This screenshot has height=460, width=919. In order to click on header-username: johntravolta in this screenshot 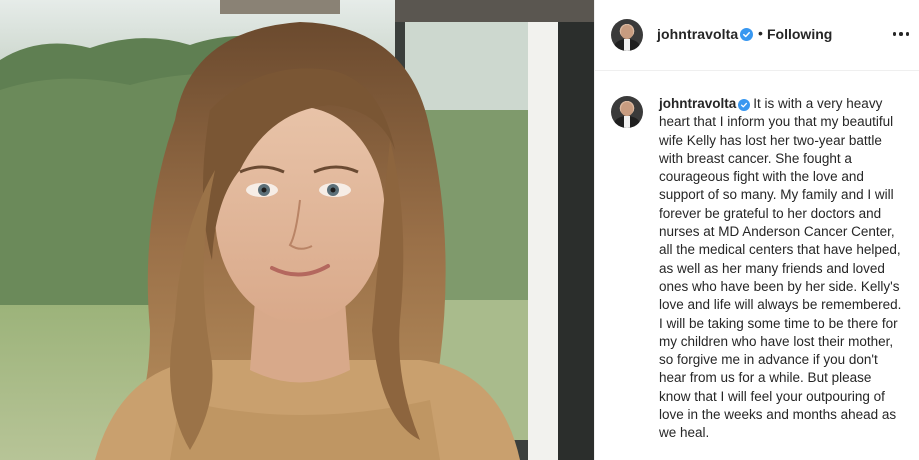, I will do `click(697, 34)`.